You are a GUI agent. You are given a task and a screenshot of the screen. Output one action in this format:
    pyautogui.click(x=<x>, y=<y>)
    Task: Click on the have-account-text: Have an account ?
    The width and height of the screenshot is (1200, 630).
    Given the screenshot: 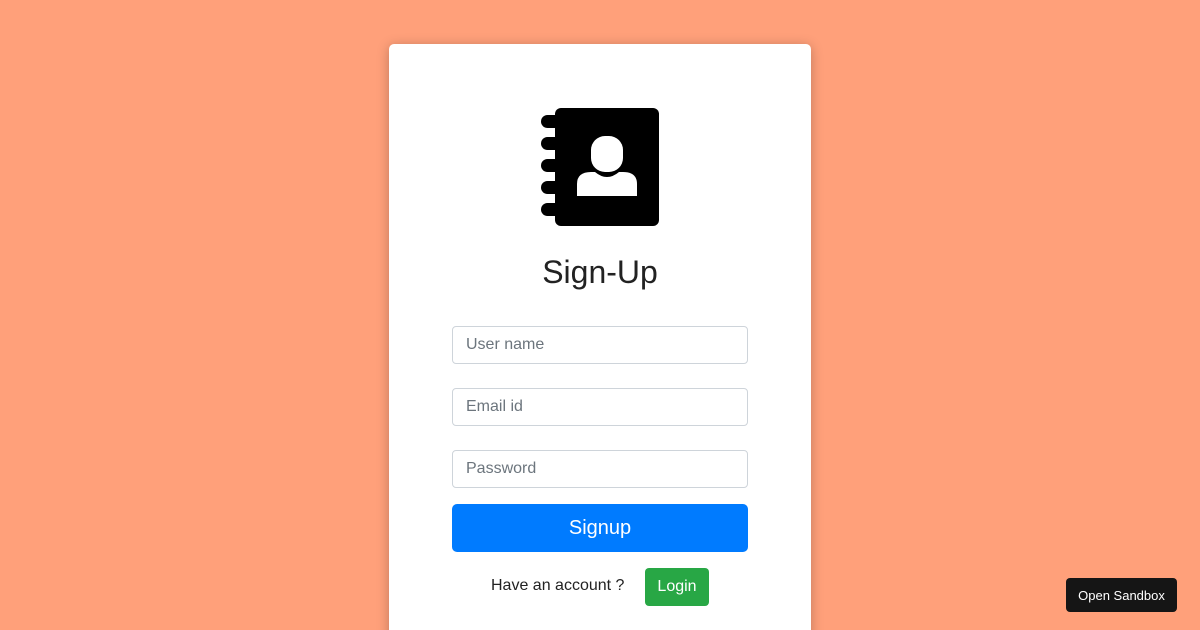 What is the action you would take?
    pyautogui.click(x=558, y=585)
    